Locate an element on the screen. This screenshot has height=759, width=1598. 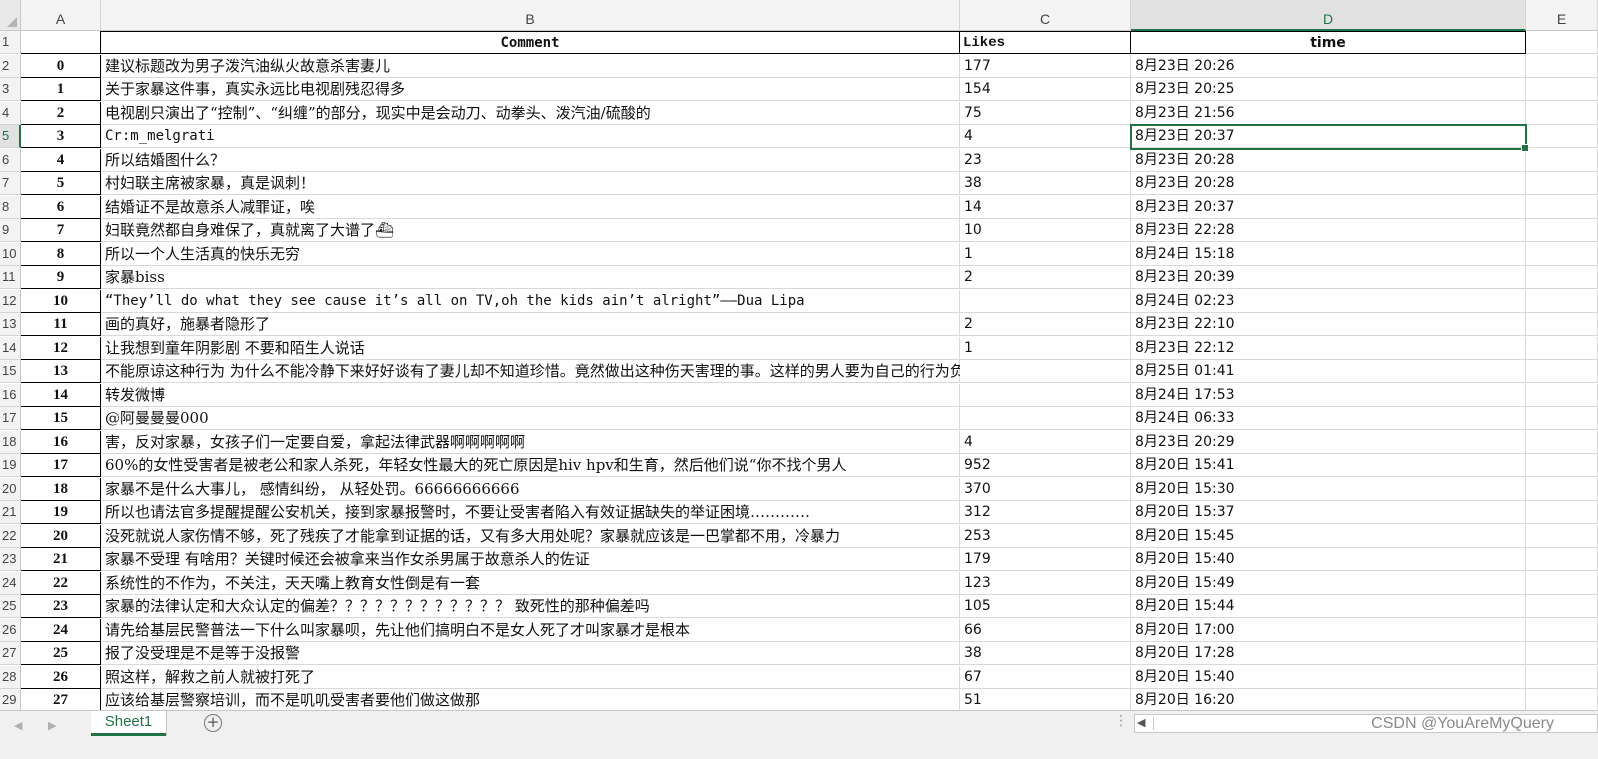
cell-d: 8月20日 15:41 is located at coordinates (1328, 465).